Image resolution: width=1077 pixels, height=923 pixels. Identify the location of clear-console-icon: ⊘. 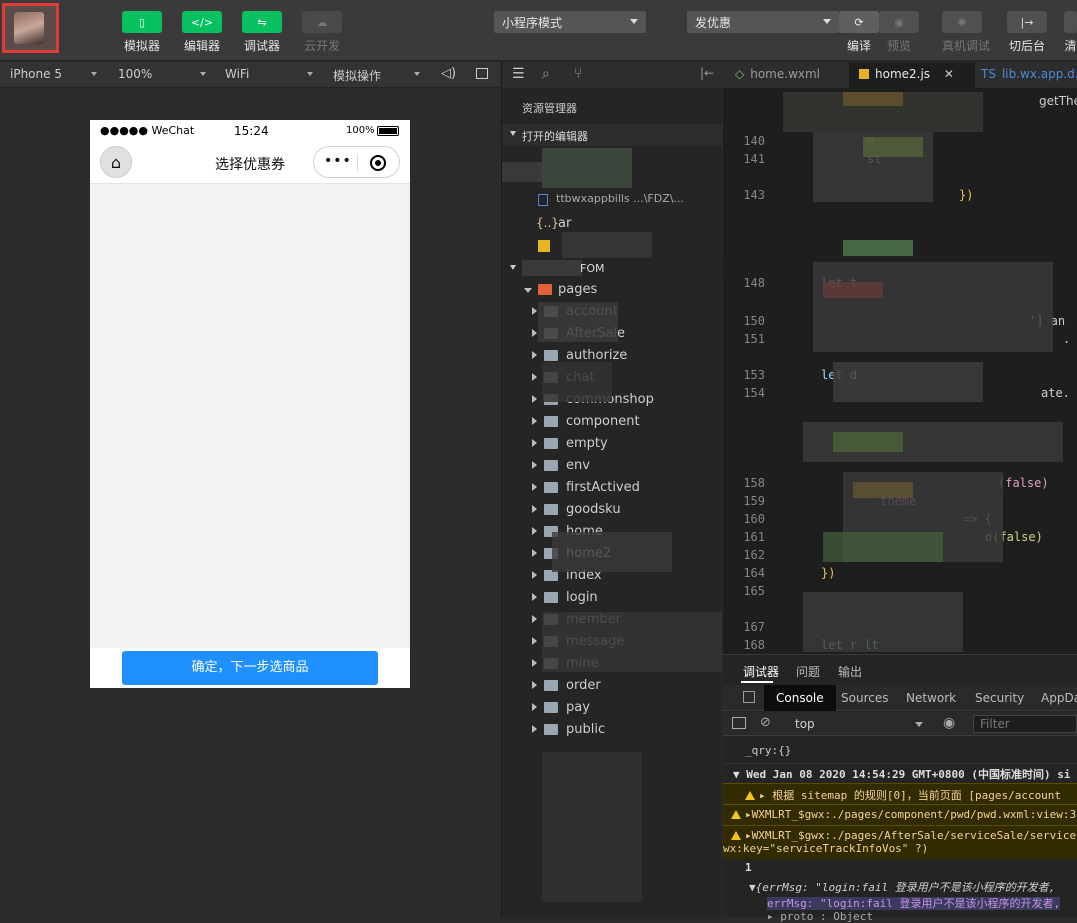
(765, 722).